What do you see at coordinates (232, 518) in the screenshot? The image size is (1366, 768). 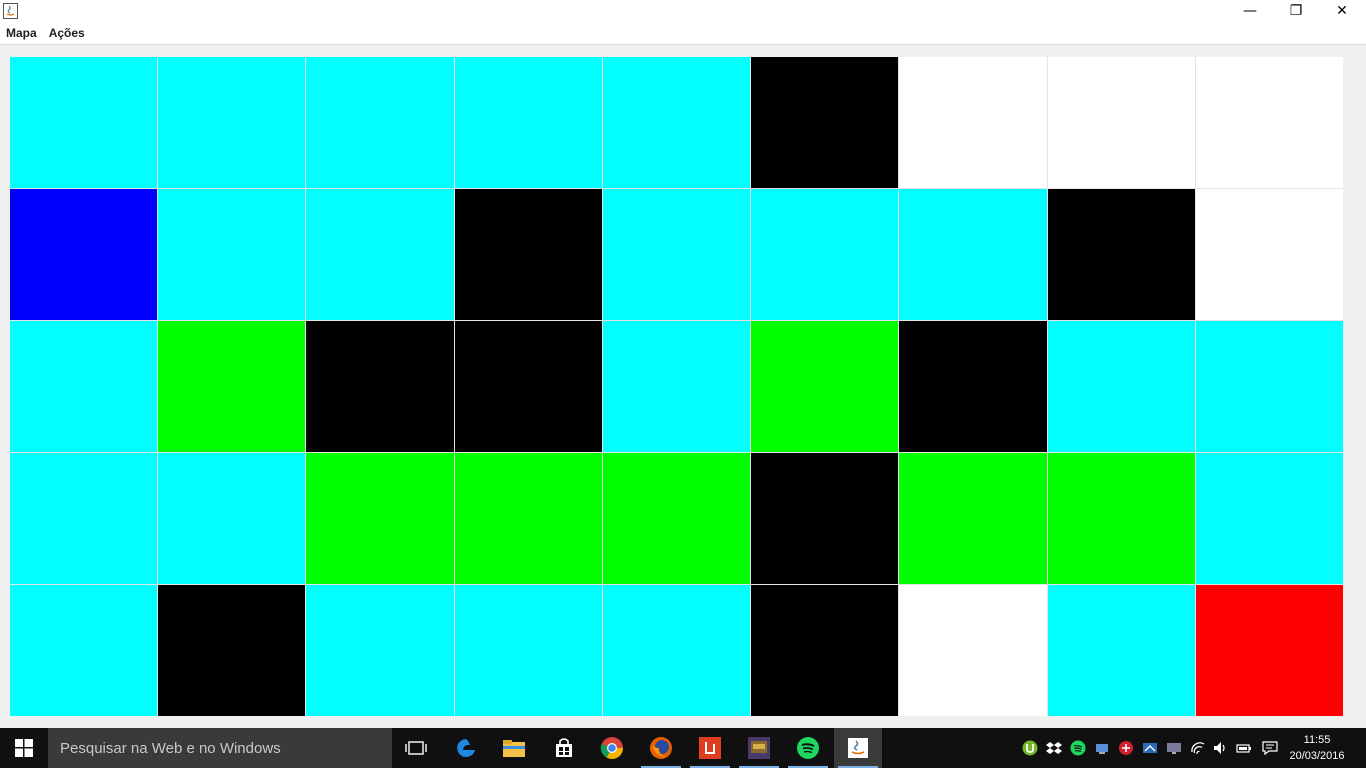 I see `map-cell-r4-c2` at bounding box center [232, 518].